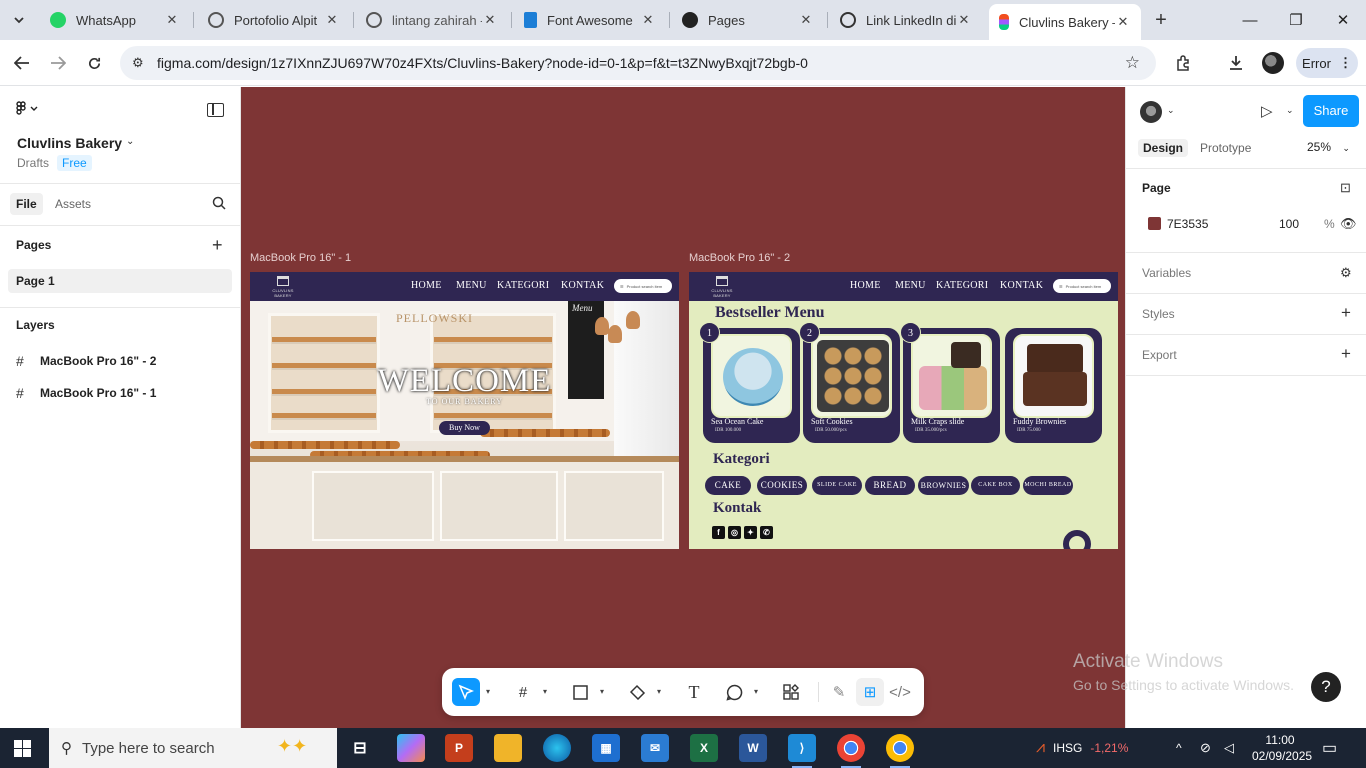  I want to click on frame-label: MacBook Pro 16" - 1, so click(300, 258).